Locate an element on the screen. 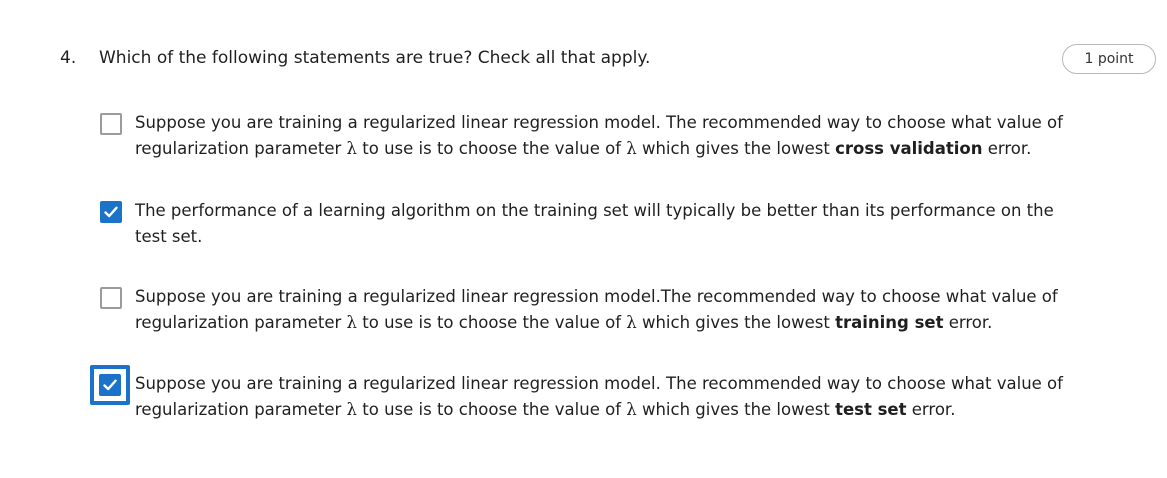 The image size is (1167, 478). focus-ring is located at coordinates (110, 385).